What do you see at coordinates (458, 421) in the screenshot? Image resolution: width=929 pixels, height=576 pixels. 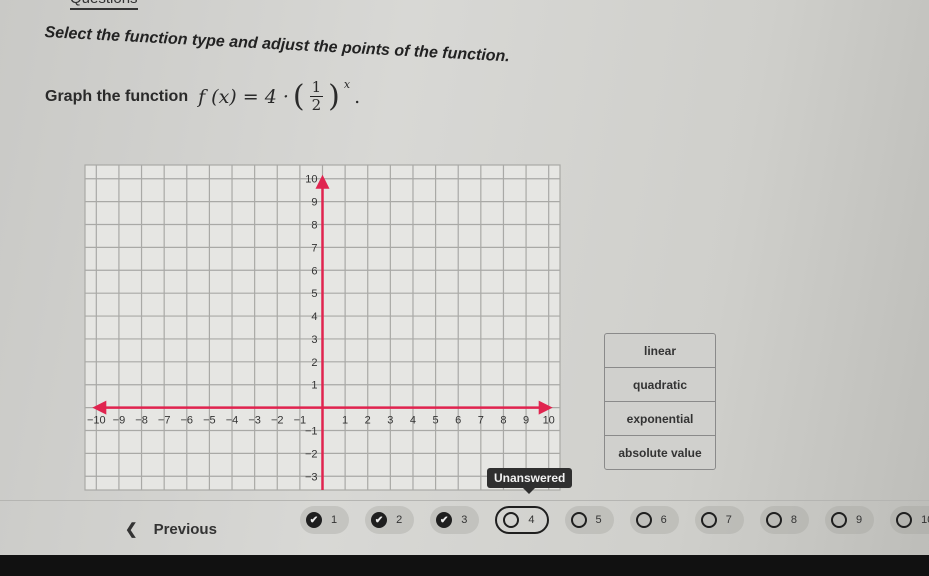 I see `x-tick-label: 6` at bounding box center [458, 421].